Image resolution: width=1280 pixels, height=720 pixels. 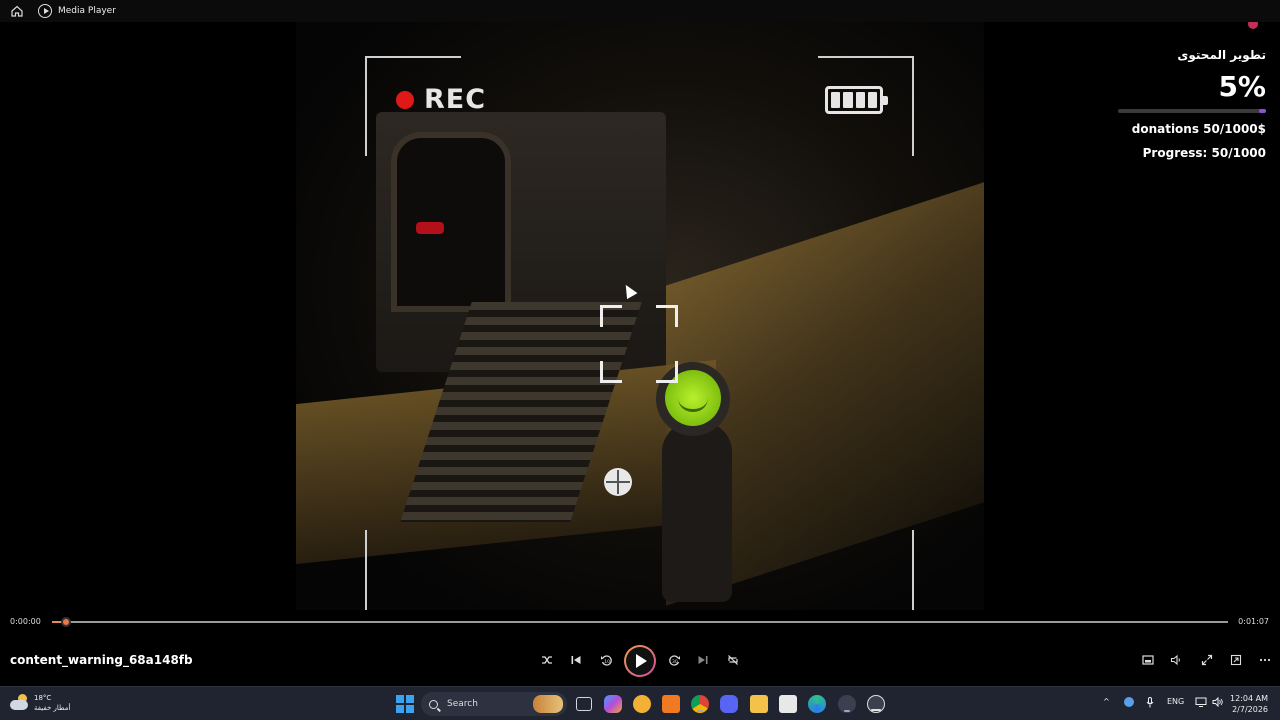 I want to click on rec-indicator: REC, so click(x=441, y=99).